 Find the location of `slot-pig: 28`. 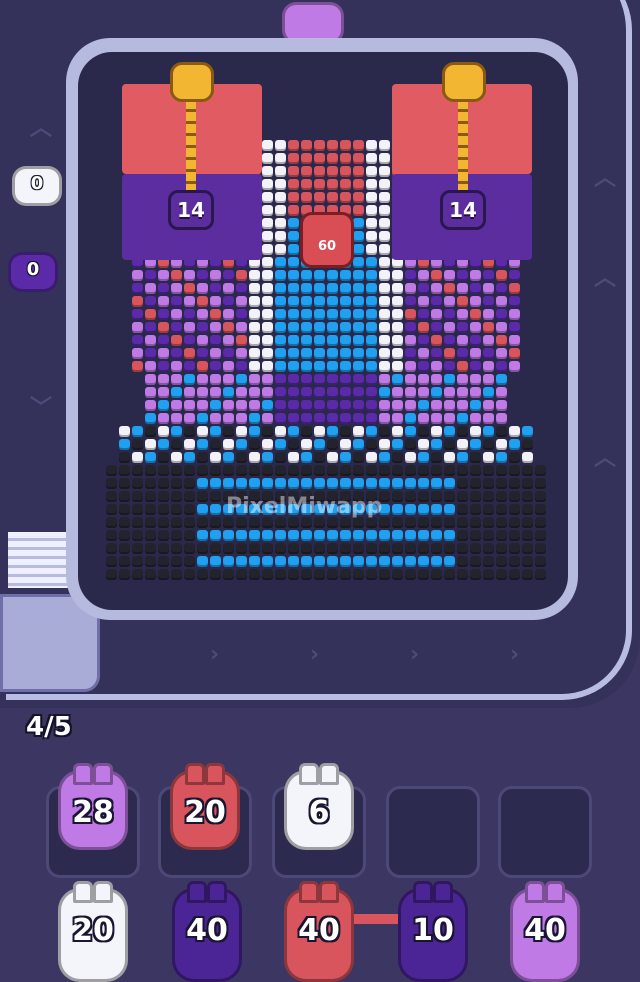

slot-pig: 28 is located at coordinates (93, 806).